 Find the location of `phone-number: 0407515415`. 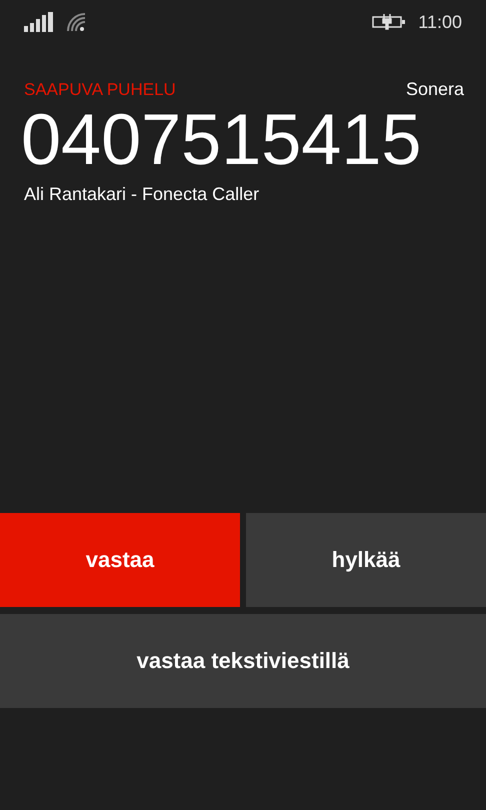

phone-number: 0407515415 is located at coordinates (221, 140).